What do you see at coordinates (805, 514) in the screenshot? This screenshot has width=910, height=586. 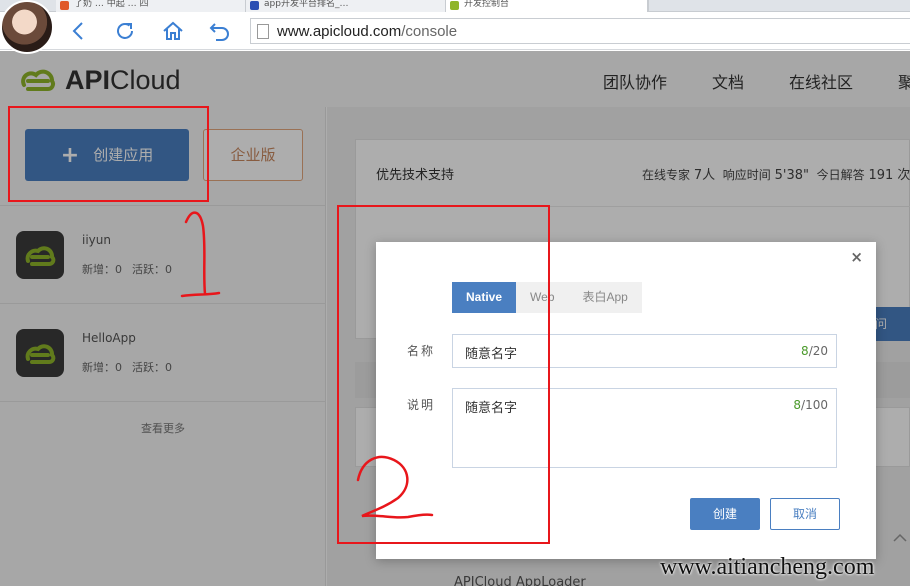 I see `cancel-button: 取消` at bounding box center [805, 514].